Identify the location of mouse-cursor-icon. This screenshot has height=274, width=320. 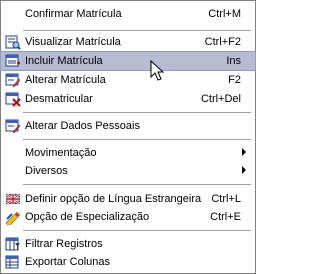
(157, 70).